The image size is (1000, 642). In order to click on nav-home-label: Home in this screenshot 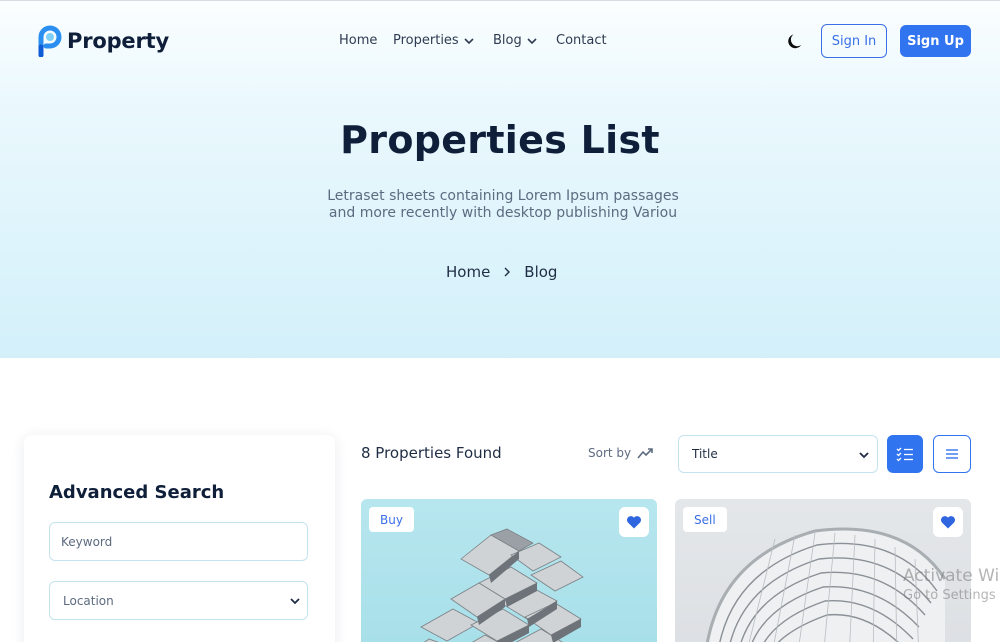, I will do `click(358, 40)`.